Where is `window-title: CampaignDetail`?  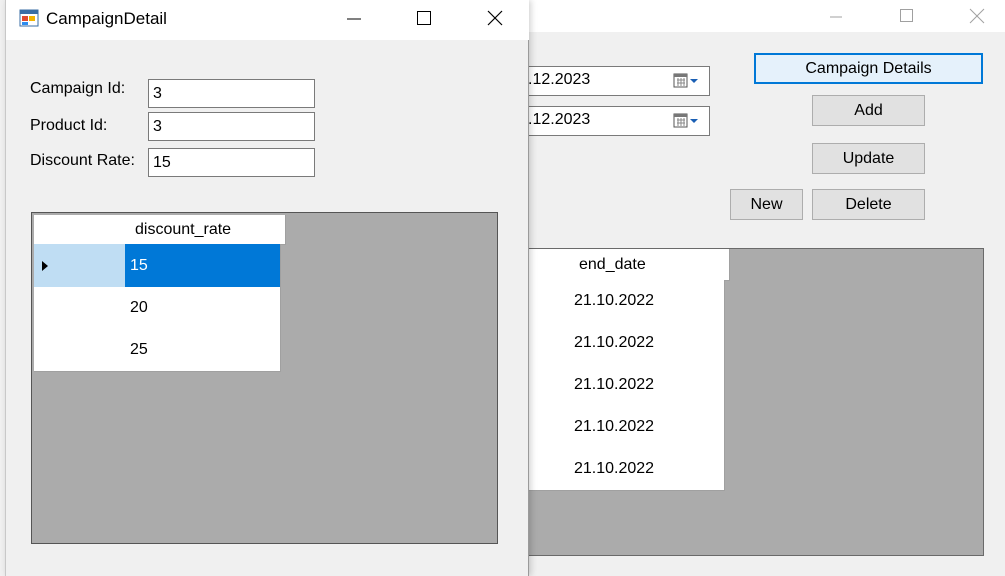
window-title: CampaignDetail is located at coordinates (106, 18).